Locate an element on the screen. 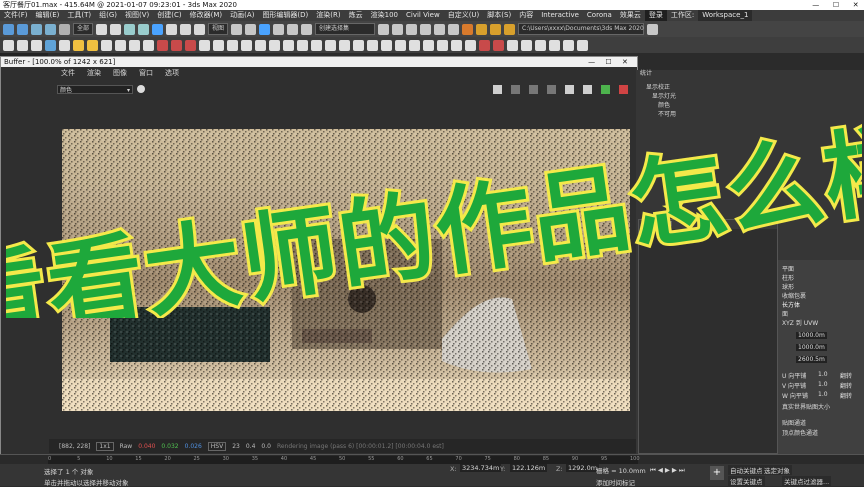  region-render-icon is located at coordinates (551, 89).